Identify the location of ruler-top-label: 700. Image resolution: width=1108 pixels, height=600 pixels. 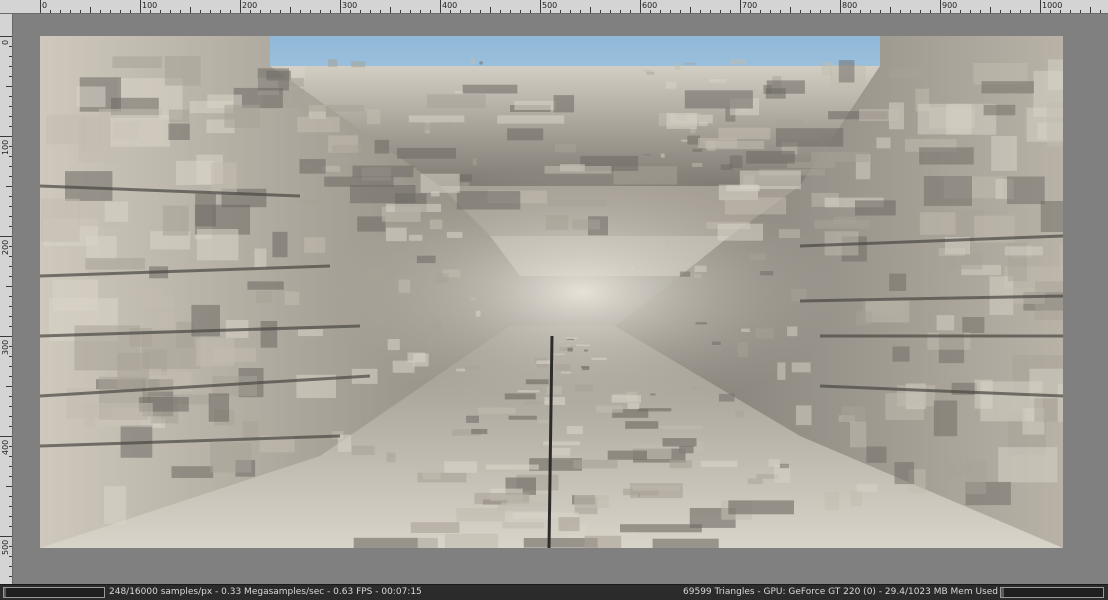
(750, 5).